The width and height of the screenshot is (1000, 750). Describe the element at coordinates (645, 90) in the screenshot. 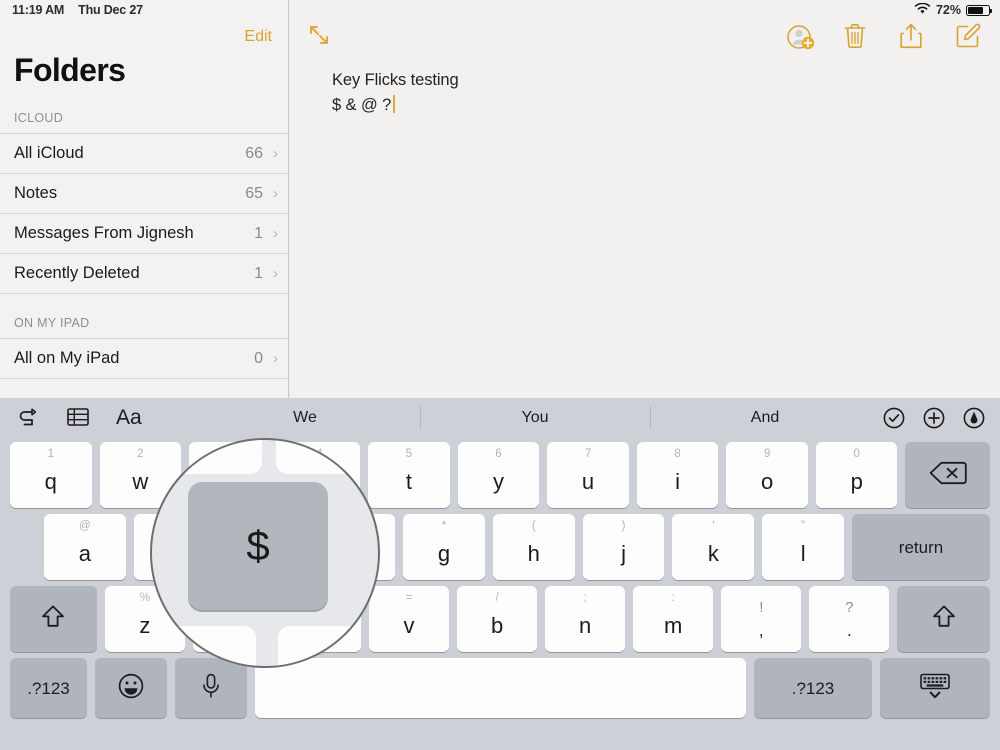

I see `note-text-body: Key Flicks testing $ & @ ?` at that location.